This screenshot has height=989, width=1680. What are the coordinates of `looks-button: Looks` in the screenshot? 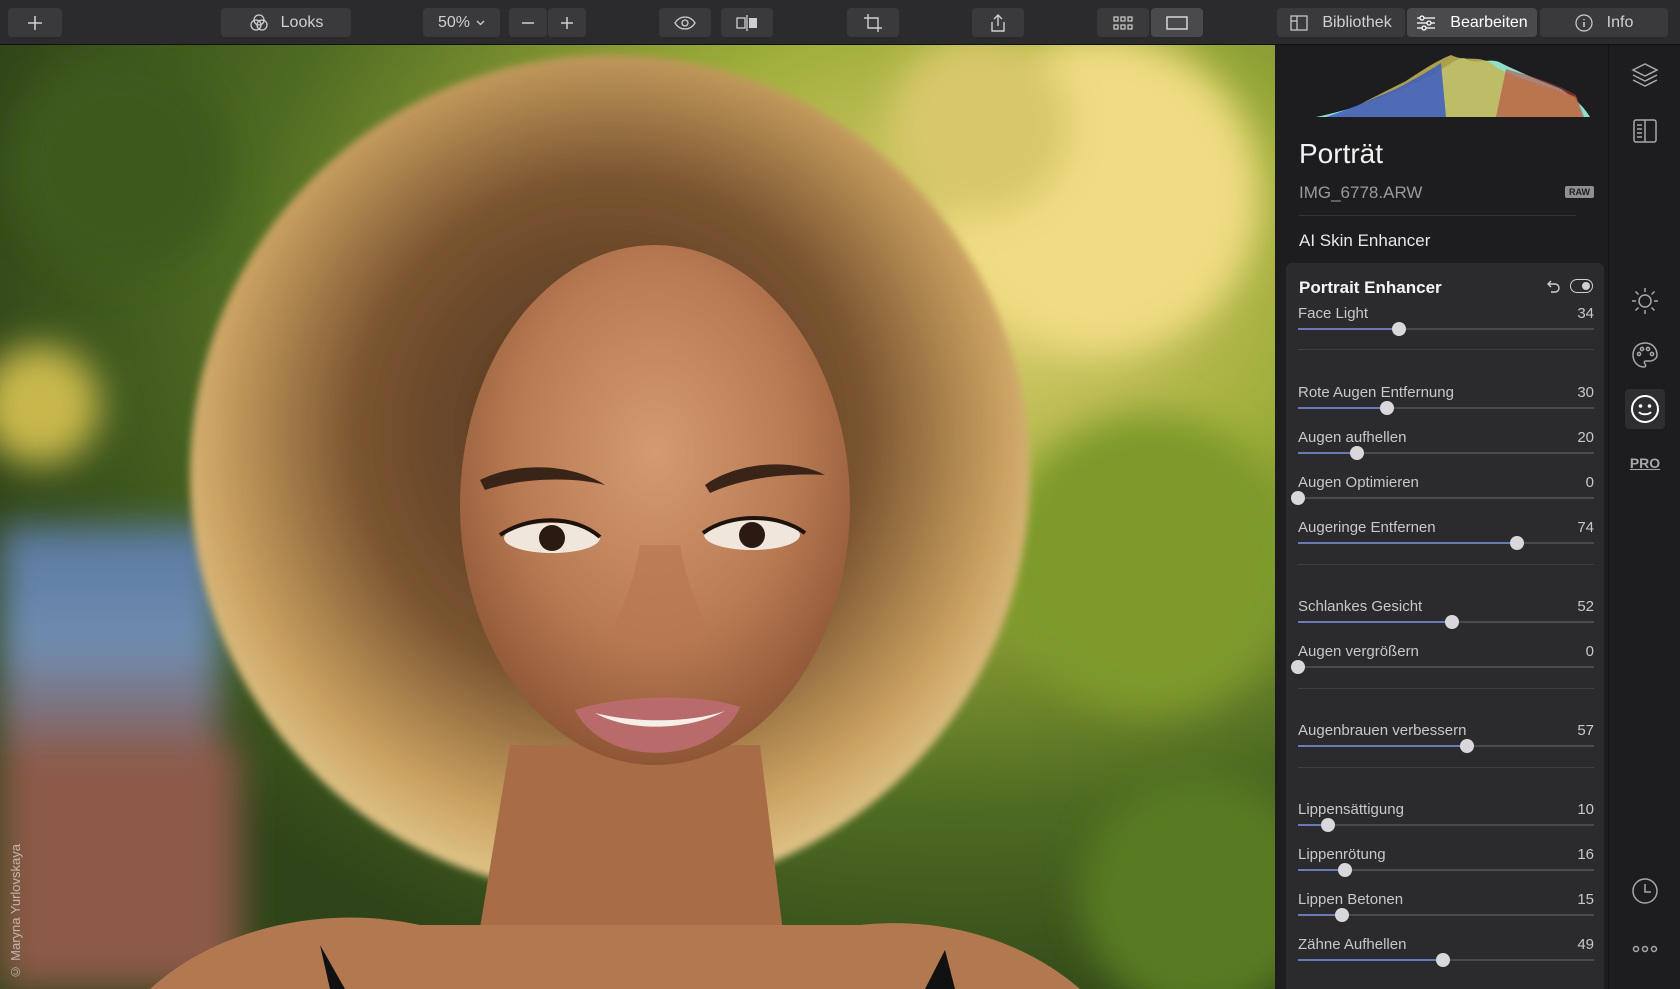 It's located at (286, 22).